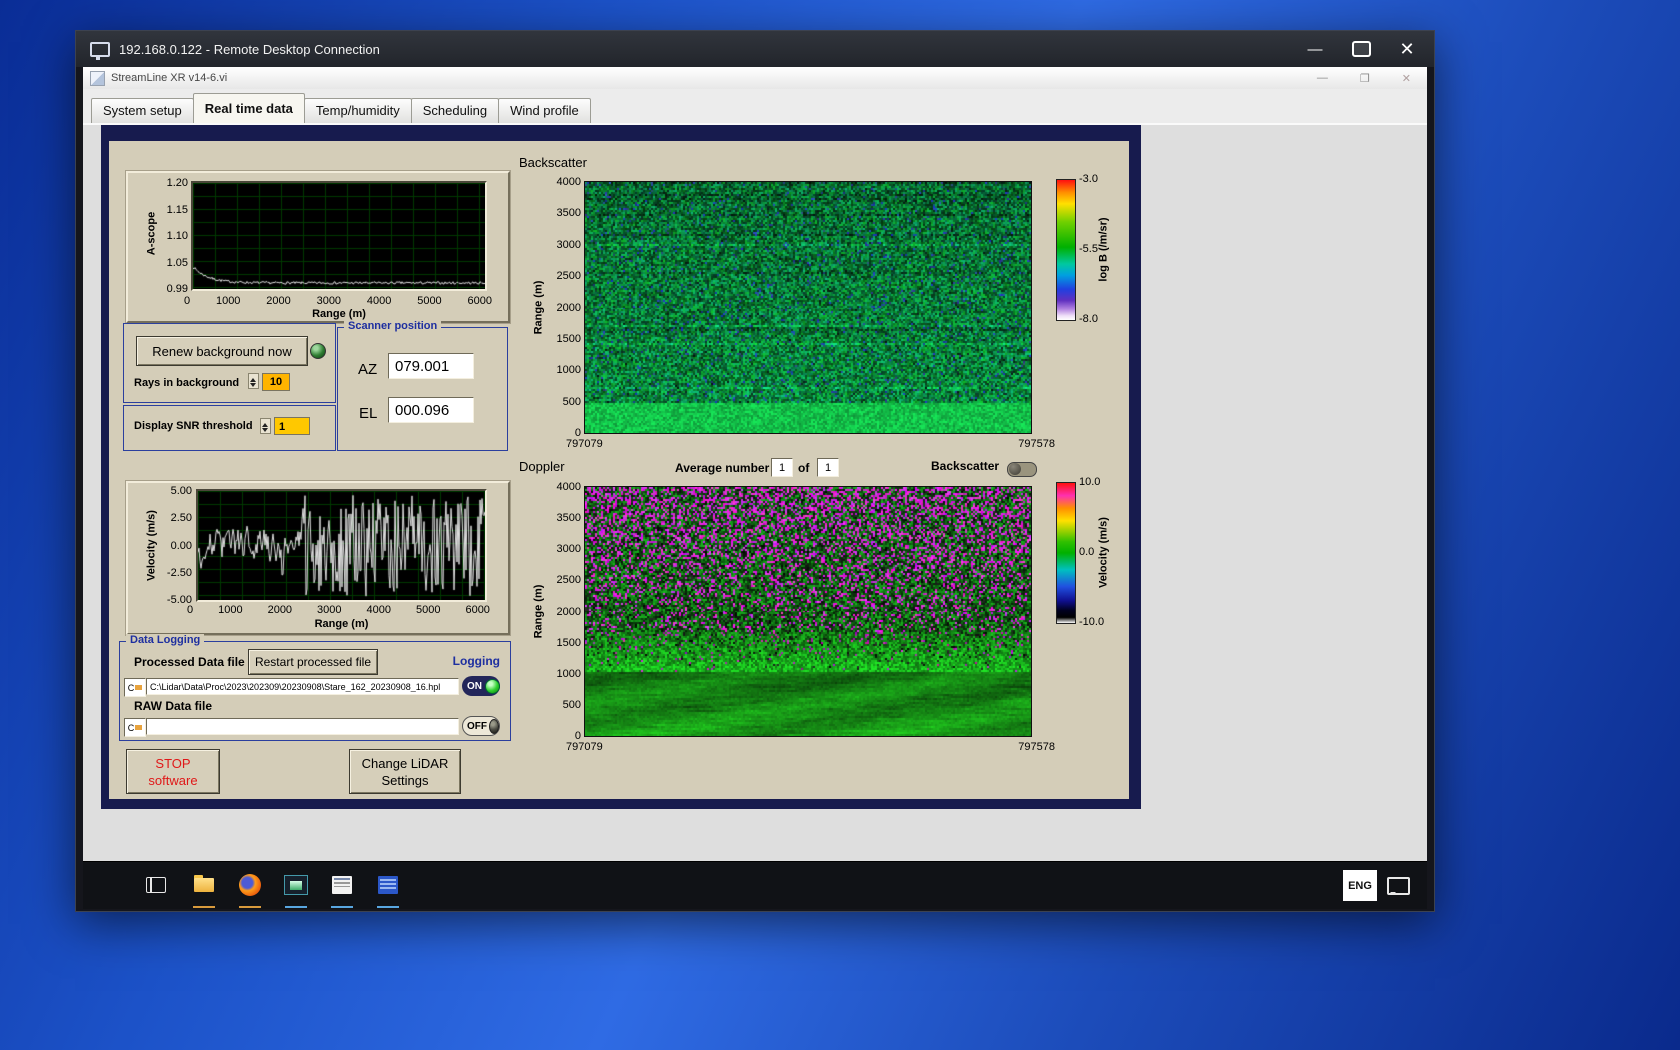  What do you see at coordinates (1066, 250) in the screenshot?
I see `backscatter-colorbar` at bounding box center [1066, 250].